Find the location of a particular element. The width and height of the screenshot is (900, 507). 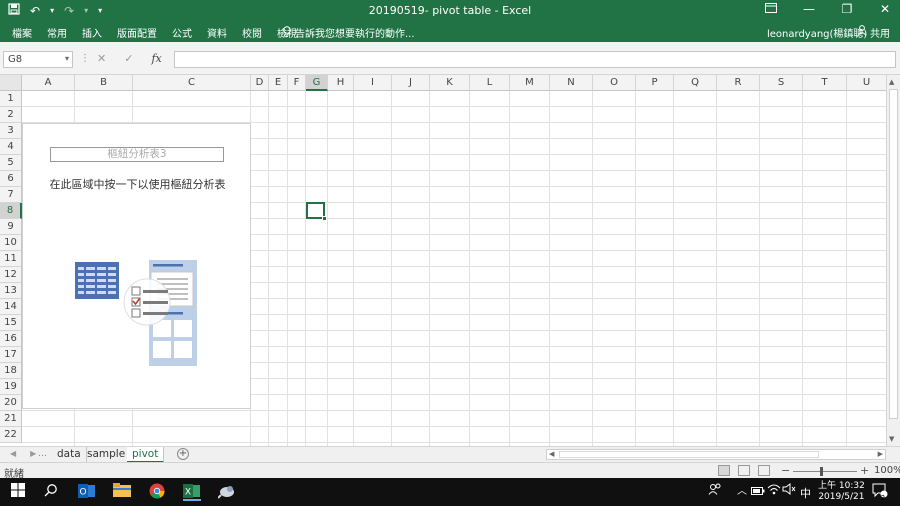

column-header-i: I is located at coordinates (373, 83).